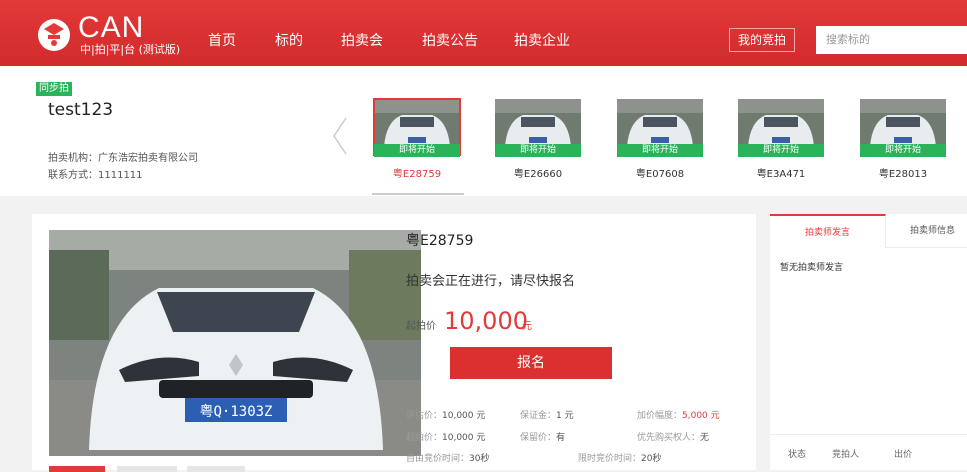  Describe the element at coordinates (705, 438) in the screenshot. I see `priority-value: 无` at that location.